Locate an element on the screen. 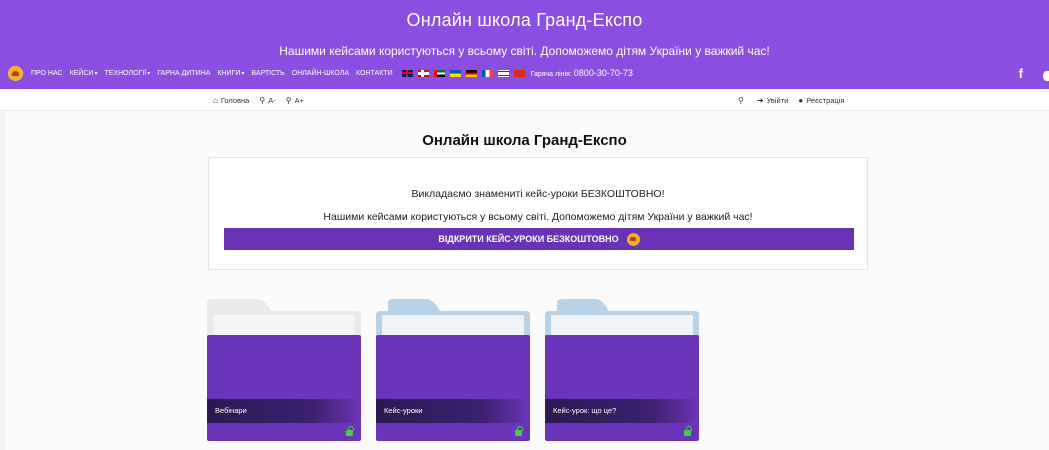 The height and width of the screenshot is (450, 1049). folder-body: Кейс-уроки is located at coordinates (453, 388).